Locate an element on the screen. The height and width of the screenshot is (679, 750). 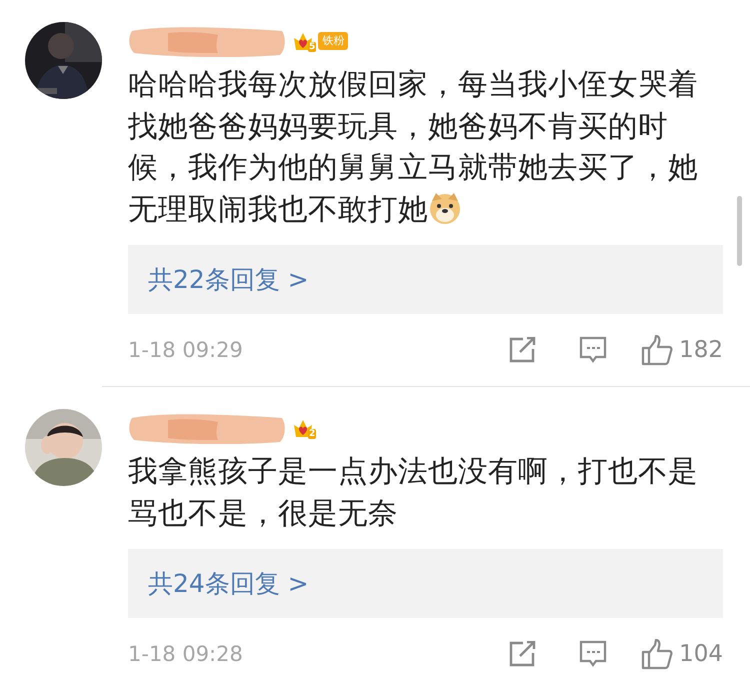
level-number: 5 is located at coordinates (312, 47).